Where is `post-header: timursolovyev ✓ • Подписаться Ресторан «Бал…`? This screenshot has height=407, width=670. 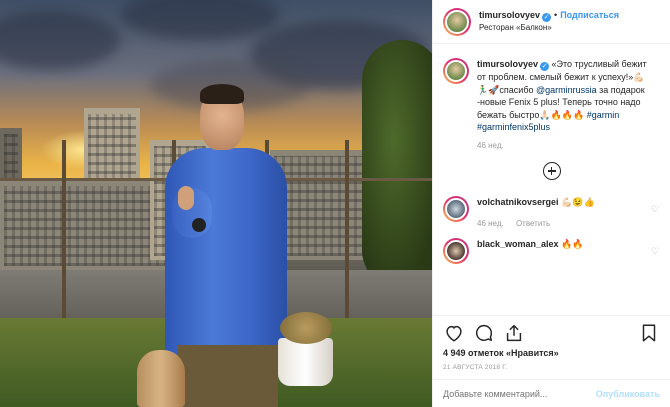
post-header: timursolovyev ✓ • Подписаться Ресторан «Бал… is located at coordinates (551, 22).